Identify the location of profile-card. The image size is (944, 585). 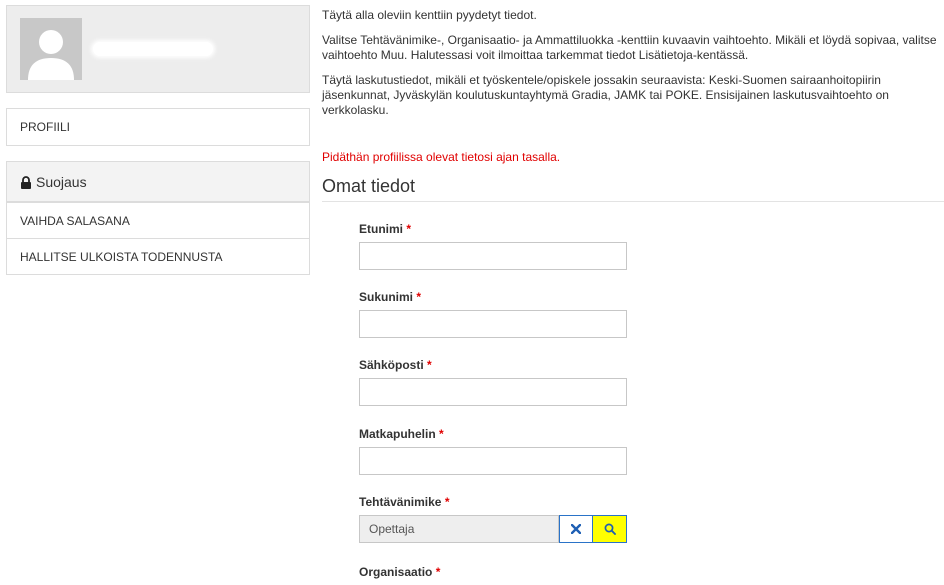
(158, 49).